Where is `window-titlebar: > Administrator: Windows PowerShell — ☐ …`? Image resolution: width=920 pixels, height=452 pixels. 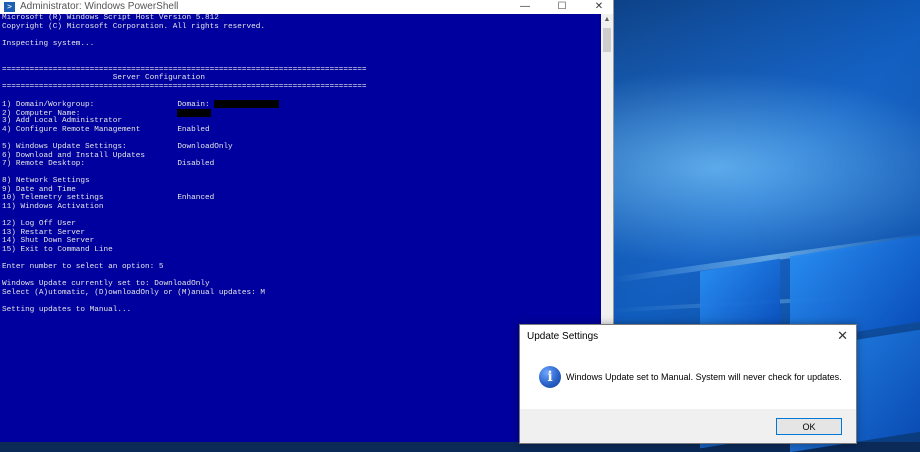 window-titlebar: > Administrator: Windows PowerShell — ☐ … is located at coordinates (306, 7).